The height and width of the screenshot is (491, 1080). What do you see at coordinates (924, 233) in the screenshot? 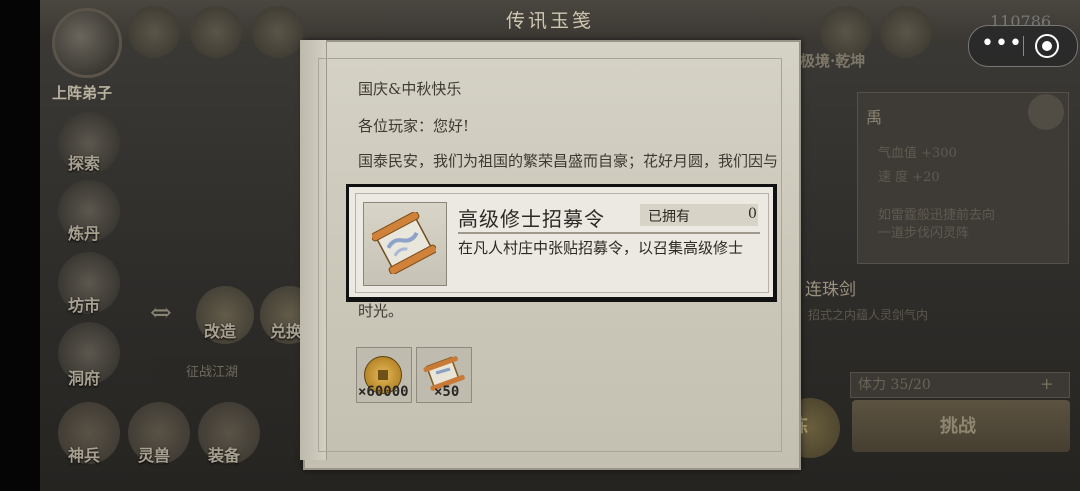
I see `skill-desc: 一道步伐闪灵阵` at bounding box center [924, 233].